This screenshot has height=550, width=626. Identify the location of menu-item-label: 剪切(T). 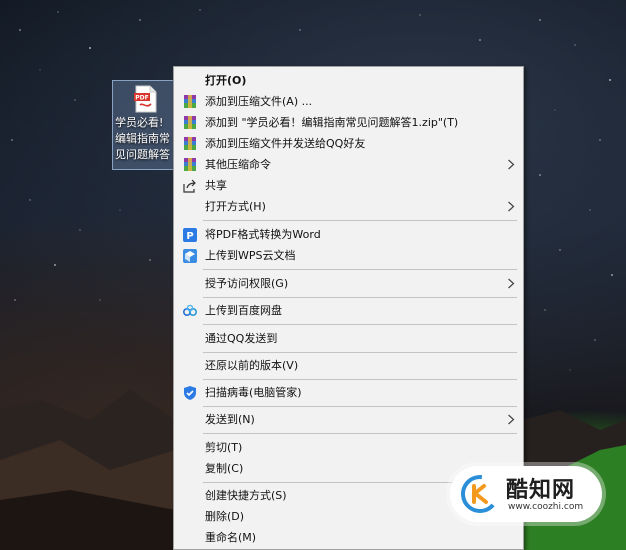
(224, 447).